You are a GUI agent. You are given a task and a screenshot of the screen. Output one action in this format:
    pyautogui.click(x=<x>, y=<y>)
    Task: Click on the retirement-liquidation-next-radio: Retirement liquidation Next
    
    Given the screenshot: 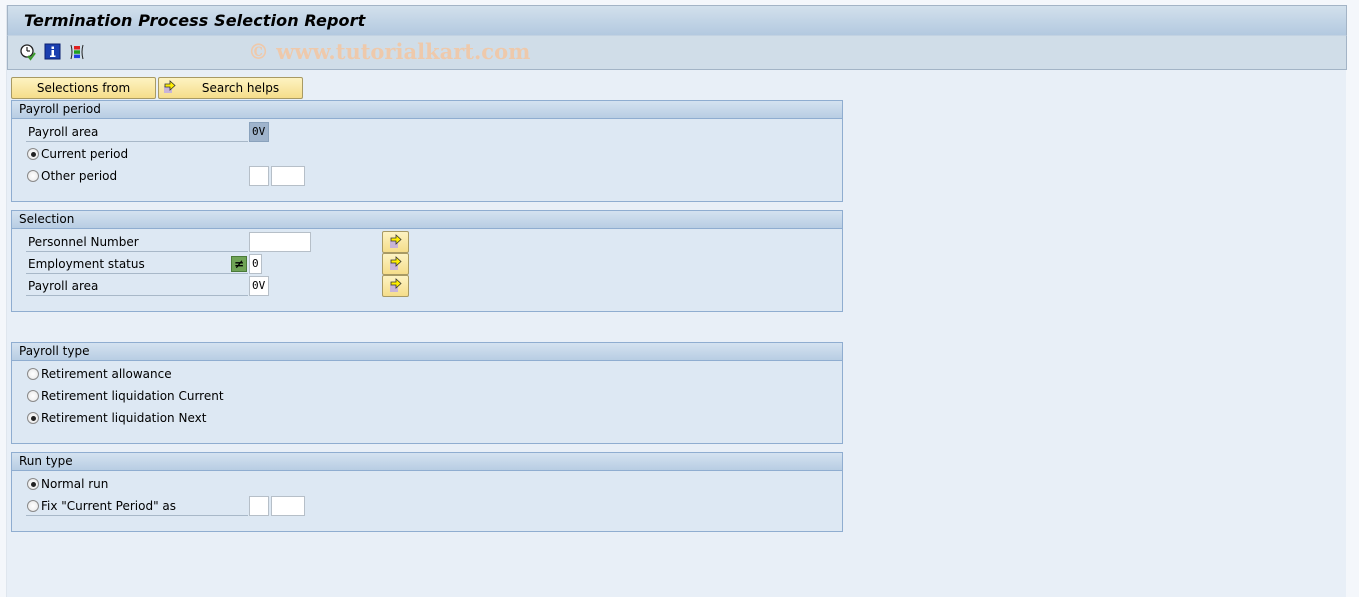 What is the action you would take?
    pyautogui.click(x=116, y=418)
    